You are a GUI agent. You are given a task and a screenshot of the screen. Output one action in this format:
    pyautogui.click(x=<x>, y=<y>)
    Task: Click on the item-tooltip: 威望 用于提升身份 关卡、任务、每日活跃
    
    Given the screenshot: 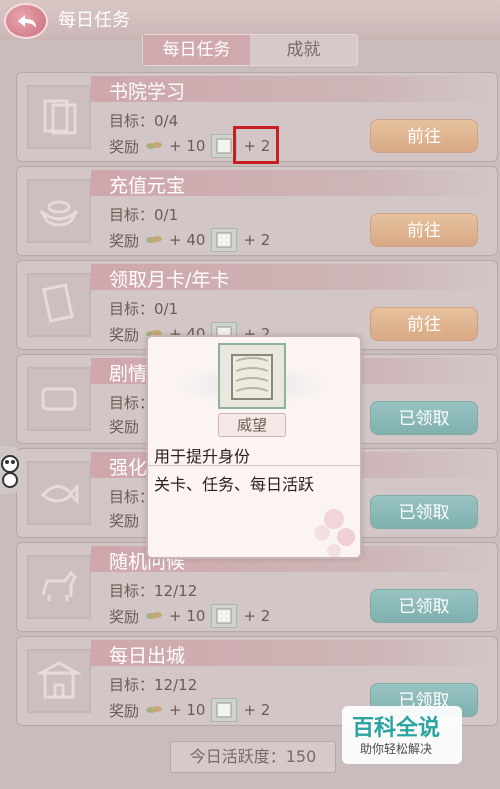 What is the action you would take?
    pyautogui.click(x=254, y=447)
    